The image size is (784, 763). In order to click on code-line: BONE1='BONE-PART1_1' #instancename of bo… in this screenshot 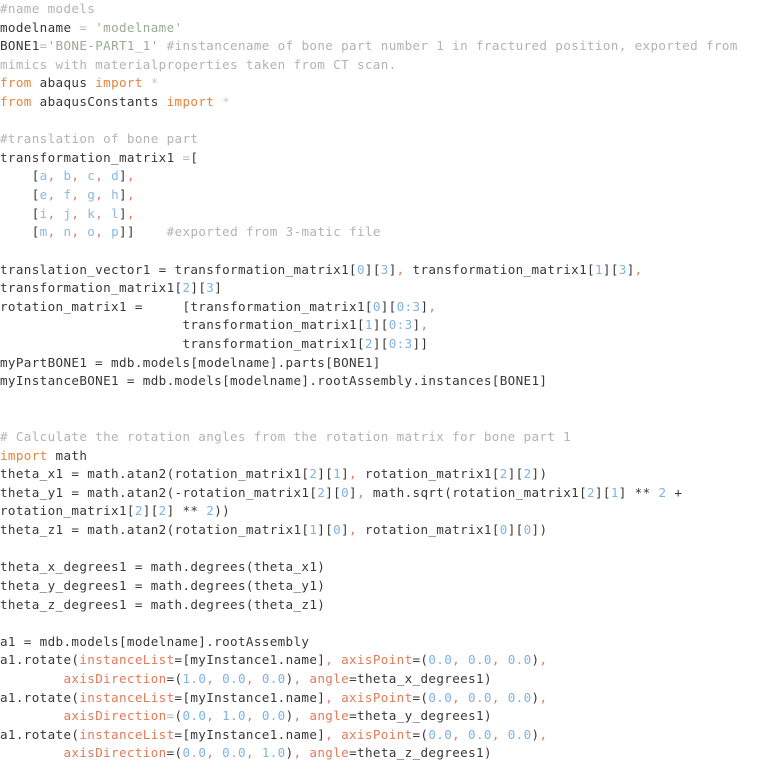, I will do `click(392, 46)`.